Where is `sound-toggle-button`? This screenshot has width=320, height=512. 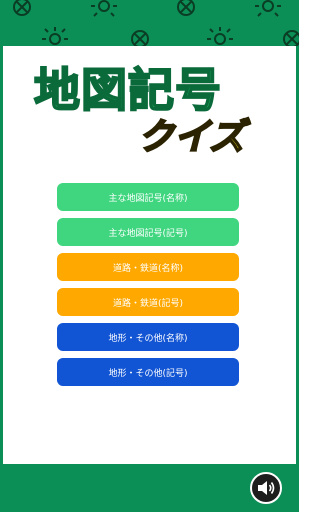 sound-toggle-button is located at coordinates (266, 488).